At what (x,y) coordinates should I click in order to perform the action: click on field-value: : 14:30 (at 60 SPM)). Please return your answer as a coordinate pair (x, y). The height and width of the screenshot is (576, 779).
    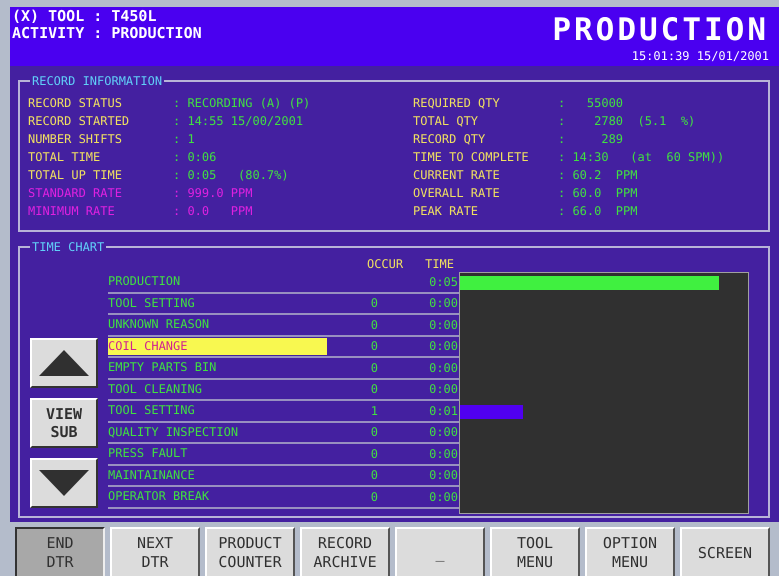
    Looking at the image, I should click on (641, 157).